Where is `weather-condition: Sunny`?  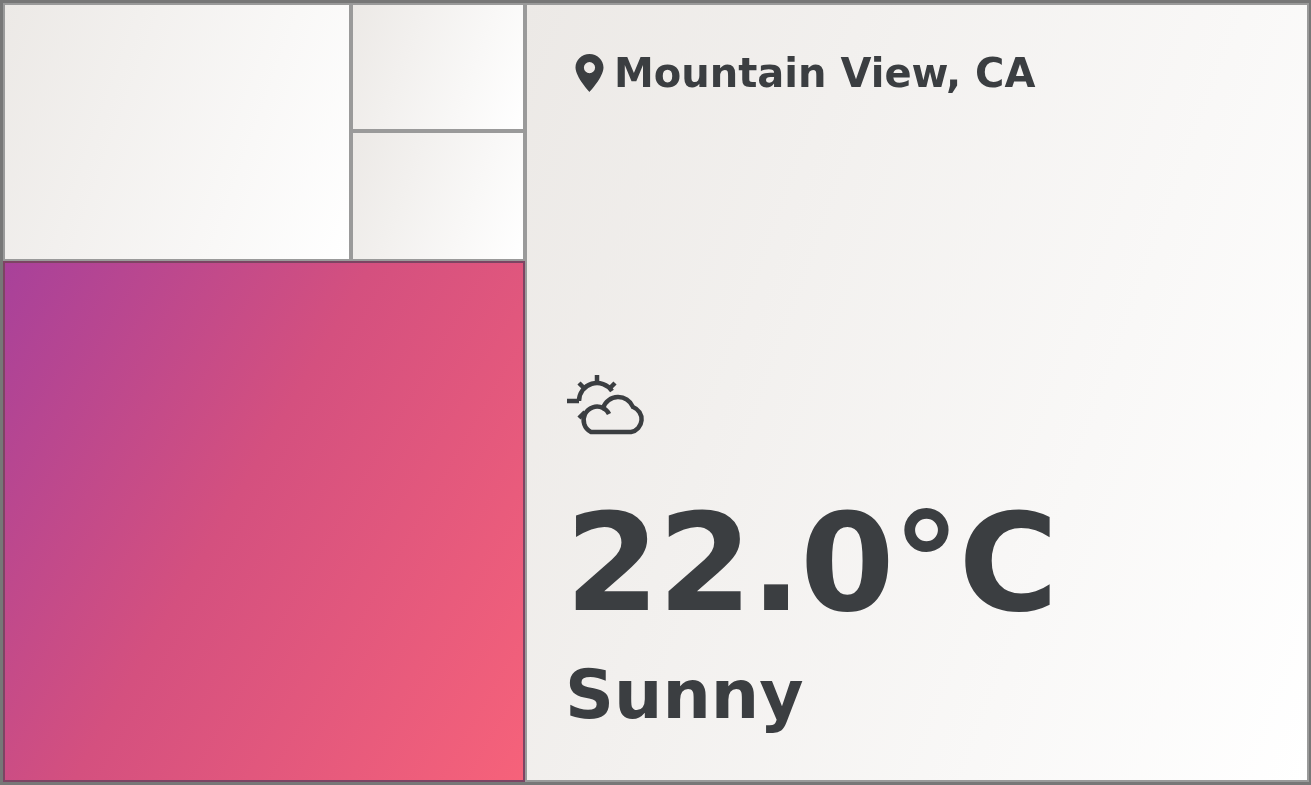
weather-condition: Sunny is located at coordinates (684, 695).